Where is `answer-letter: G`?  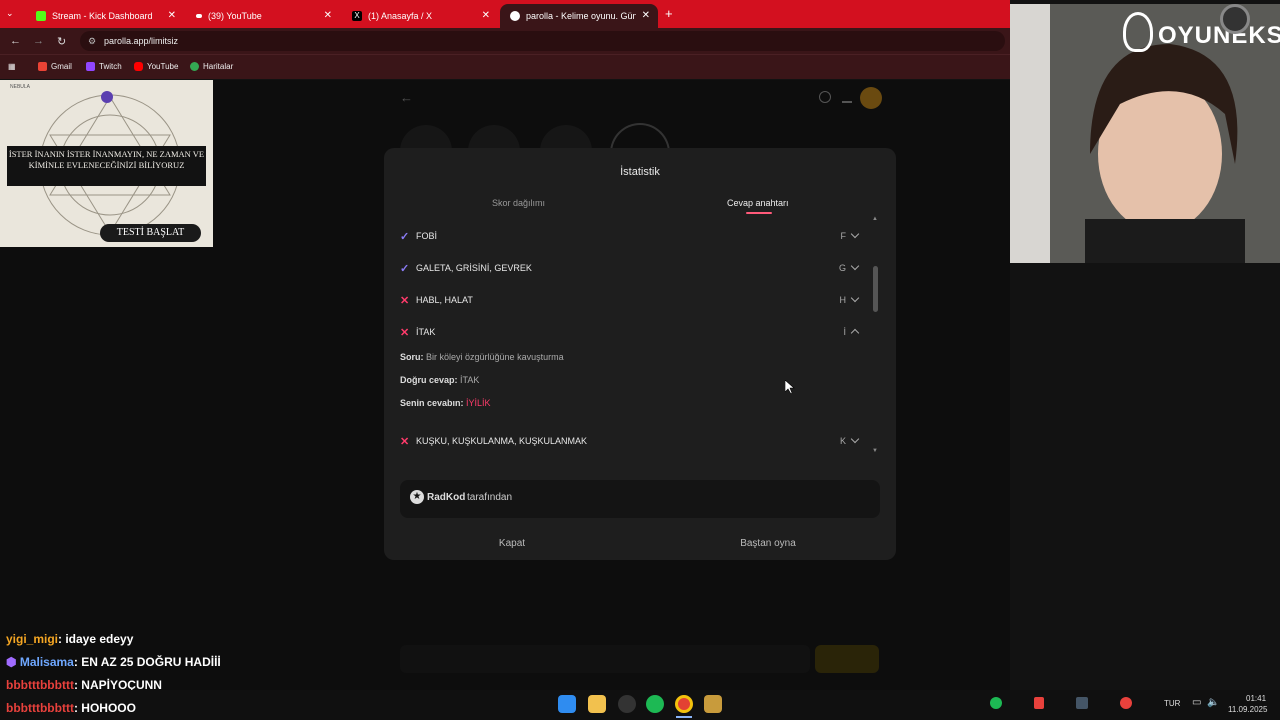 answer-letter: G is located at coordinates (842, 268).